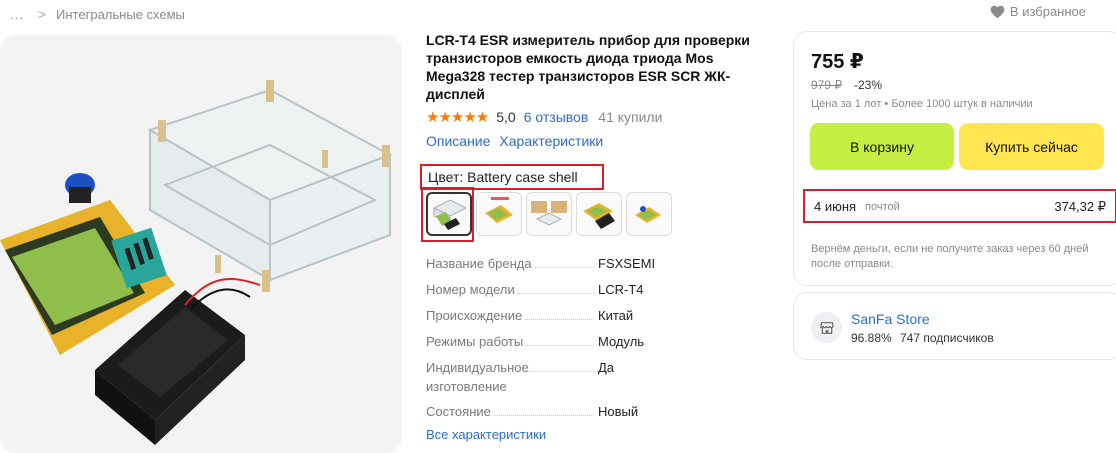  I want to click on spec-name: Номер модели, so click(471, 289).